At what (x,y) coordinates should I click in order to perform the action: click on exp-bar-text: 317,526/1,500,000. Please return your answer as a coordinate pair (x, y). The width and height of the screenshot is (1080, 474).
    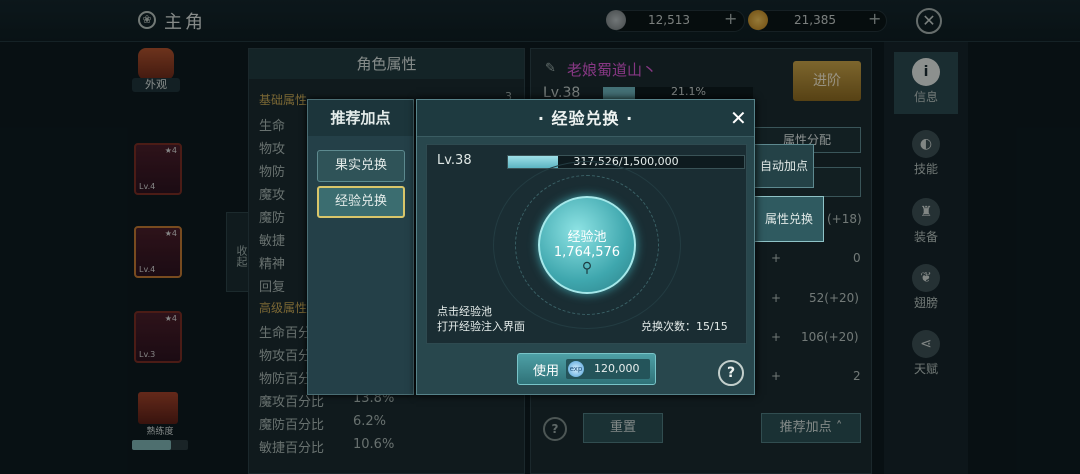
    Looking at the image, I should click on (626, 161).